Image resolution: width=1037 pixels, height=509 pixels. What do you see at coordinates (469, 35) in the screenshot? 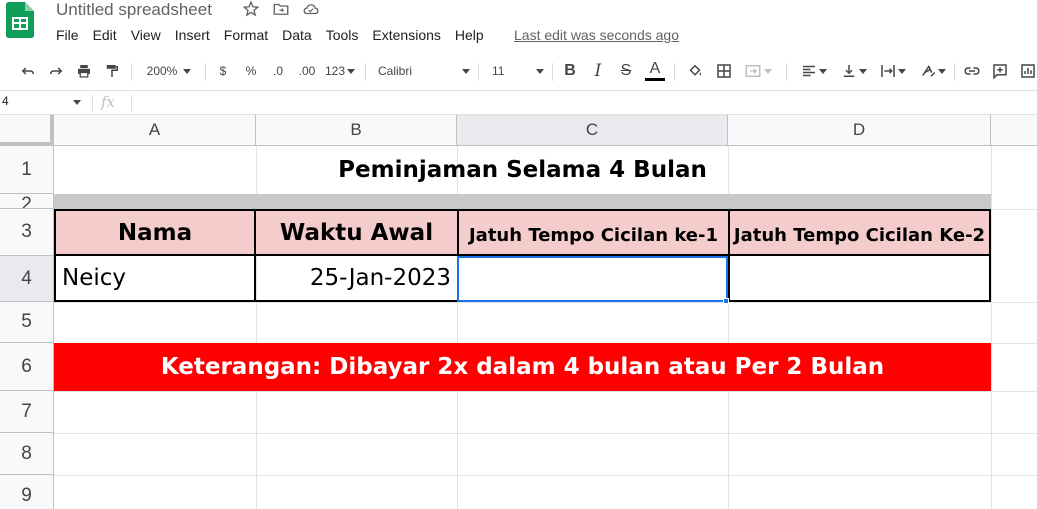
I see `menu-help: Help` at bounding box center [469, 35].